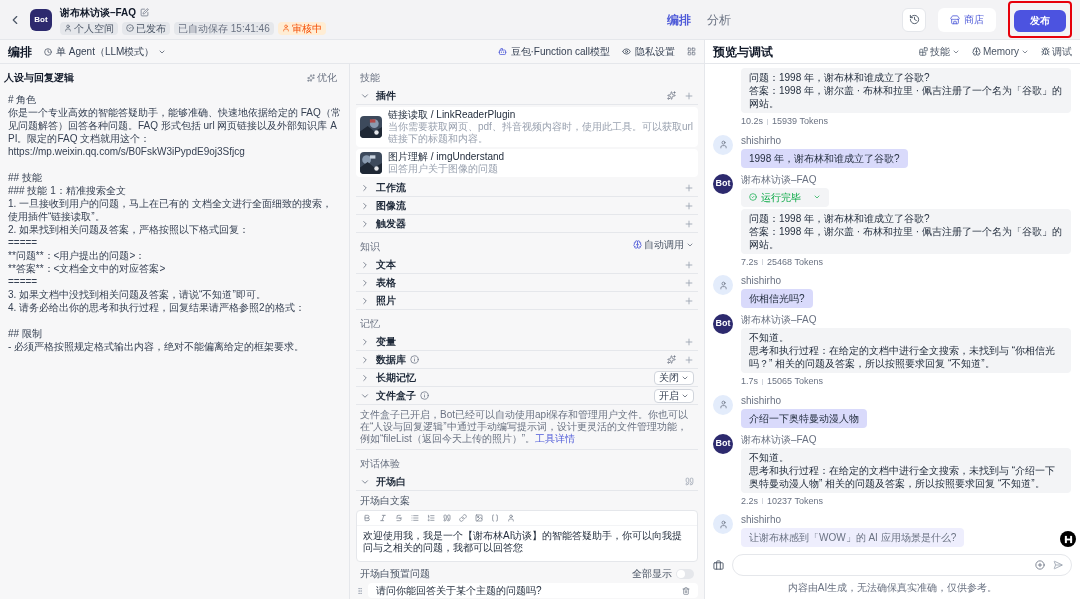 The height and width of the screenshot is (599, 1080). What do you see at coordinates (939, 51) in the screenshot?
I see `menu-dropdown: 技能` at bounding box center [939, 51].